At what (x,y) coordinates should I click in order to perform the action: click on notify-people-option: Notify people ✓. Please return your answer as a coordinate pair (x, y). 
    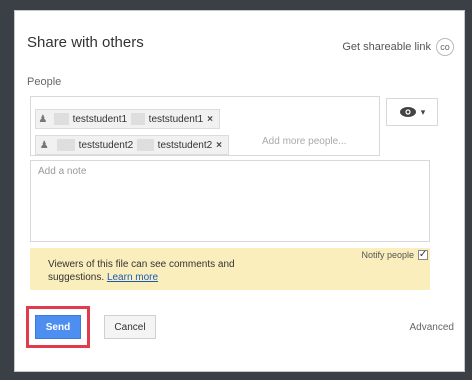
    Looking at the image, I should click on (394, 255).